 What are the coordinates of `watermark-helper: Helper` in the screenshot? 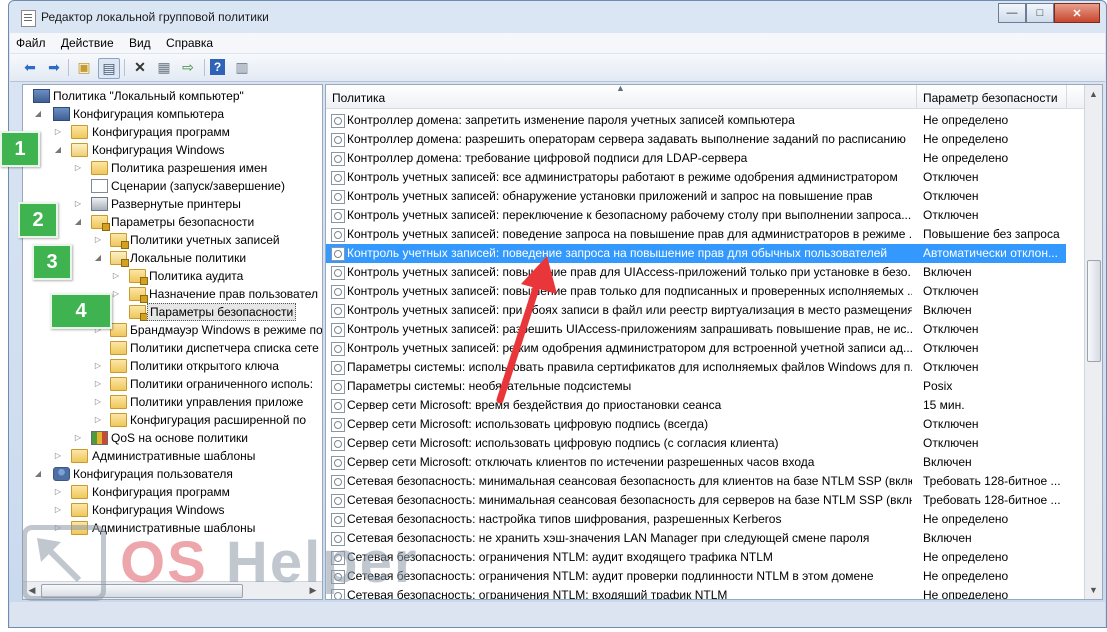 It's located at (313, 562).